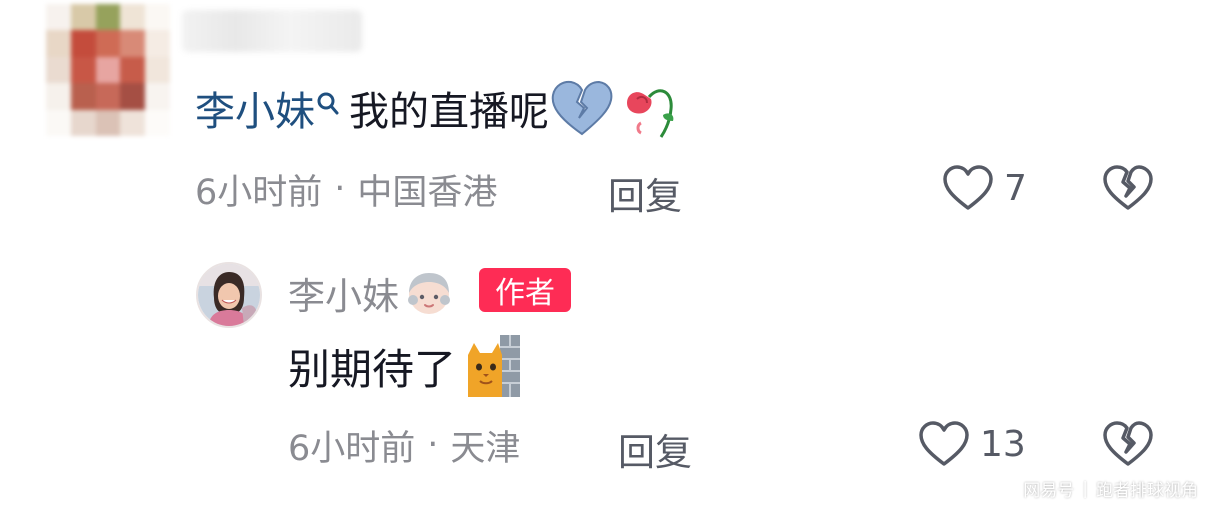  What do you see at coordinates (494, 366) in the screenshot?
I see `cat-behind-wall-icon` at bounding box center [494, 366].